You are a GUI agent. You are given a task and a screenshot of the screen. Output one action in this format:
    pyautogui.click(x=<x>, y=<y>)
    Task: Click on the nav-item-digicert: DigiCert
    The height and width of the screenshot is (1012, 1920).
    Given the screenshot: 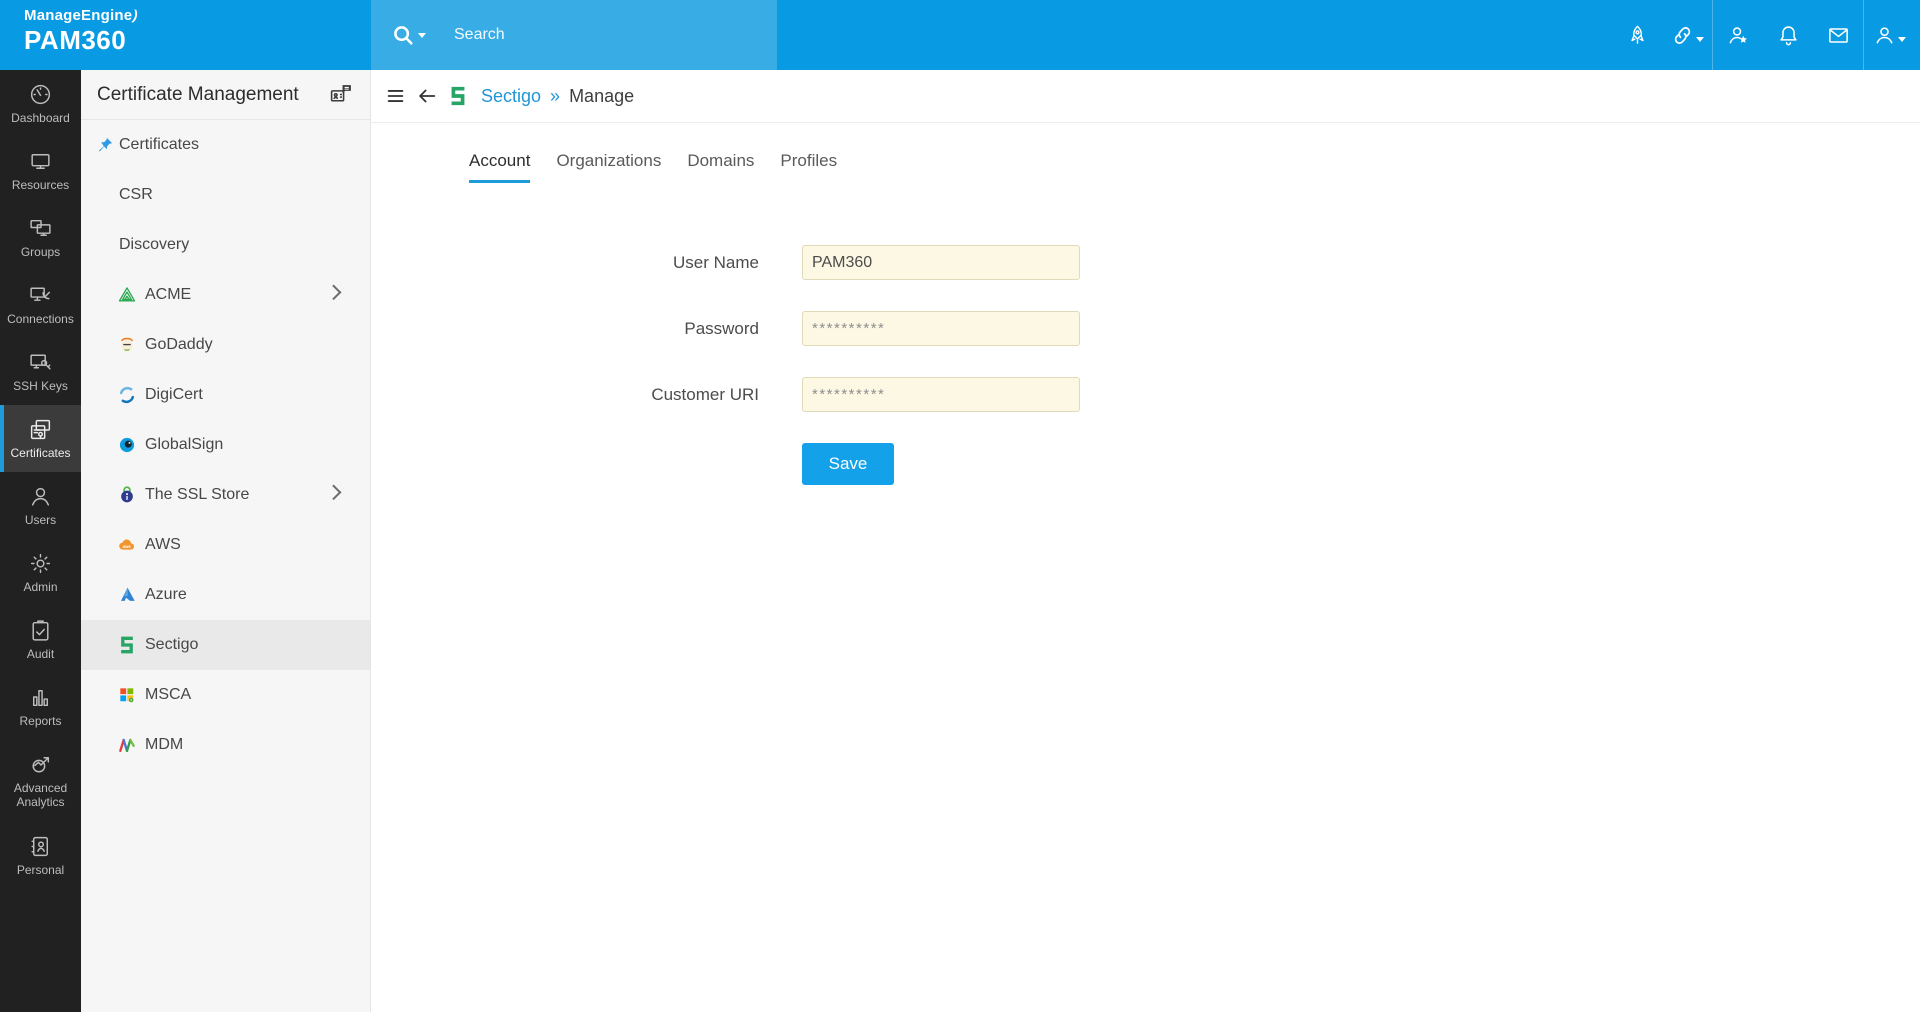 What is the action you would take?
    pyautogui.click(x=225, y=395)
    